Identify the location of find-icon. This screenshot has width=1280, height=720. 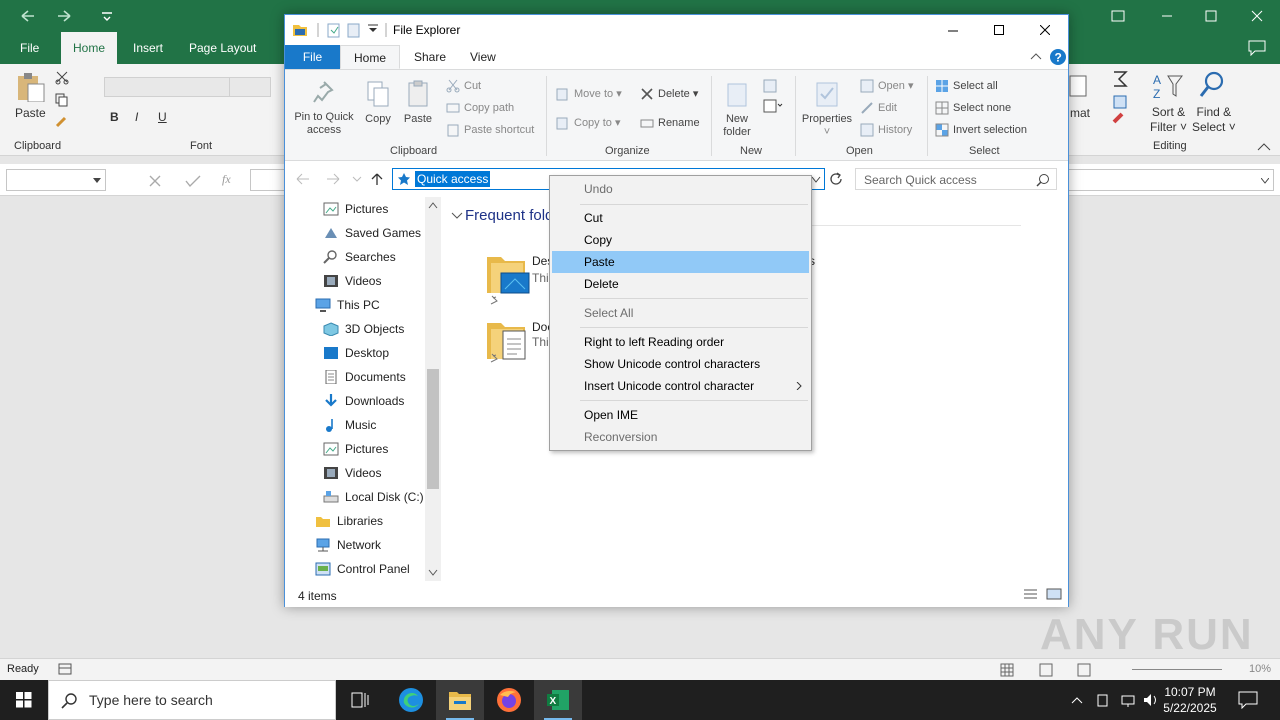
(1212, 85).